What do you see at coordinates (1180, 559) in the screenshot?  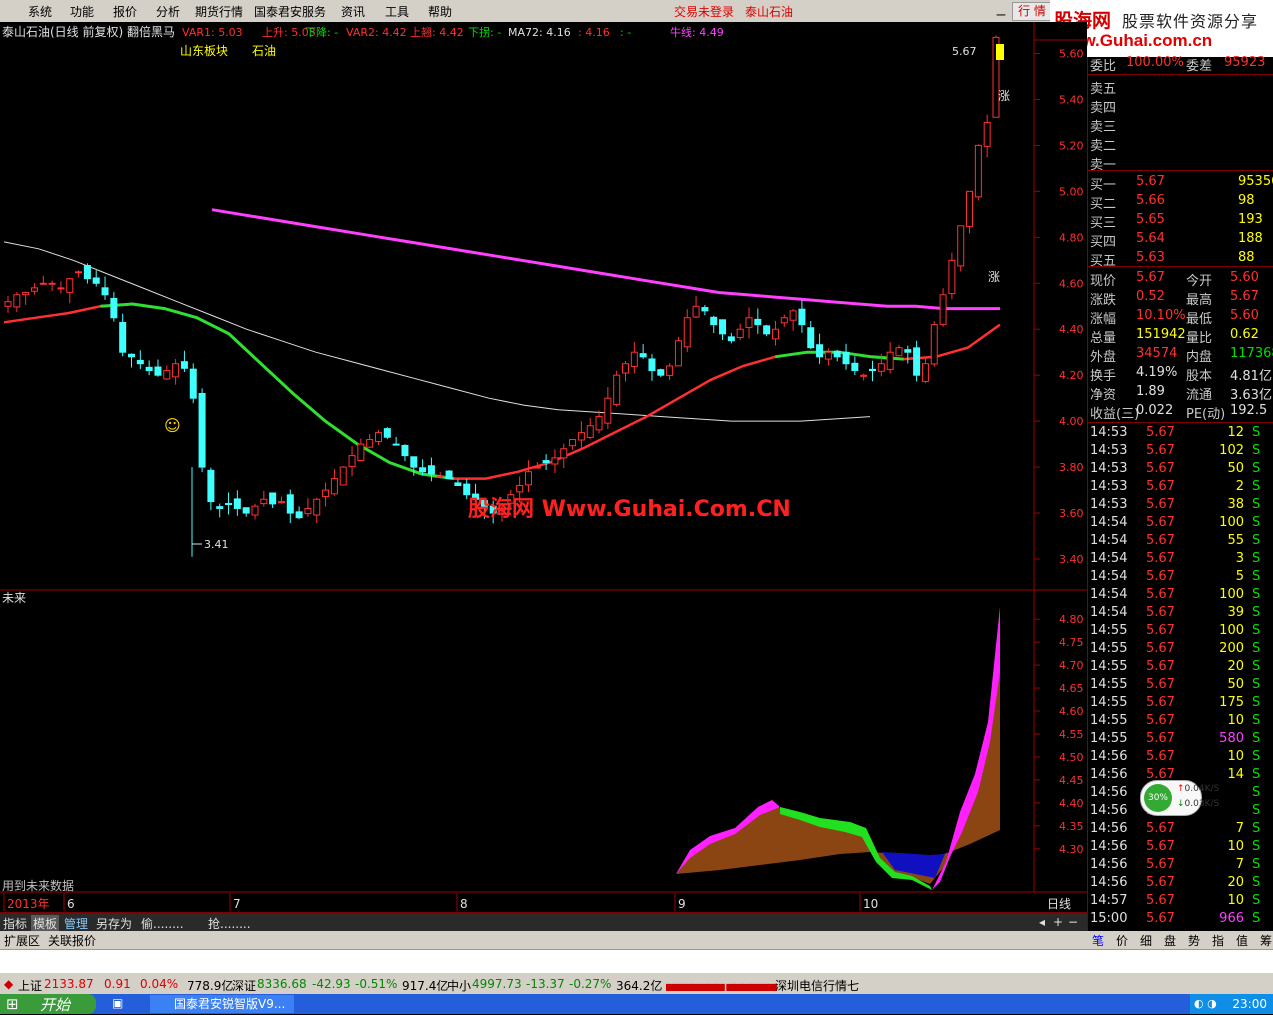 I see `tick-row: 14:54 5.67 3 S` at bounding box center [1180, 559].